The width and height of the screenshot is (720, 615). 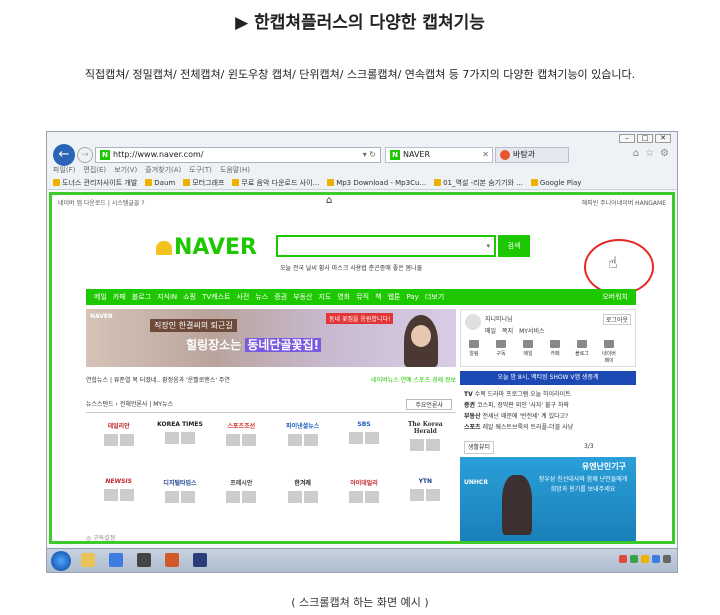 I want to click on favorite-item: 모터그래프, so click(x=203, y=183).